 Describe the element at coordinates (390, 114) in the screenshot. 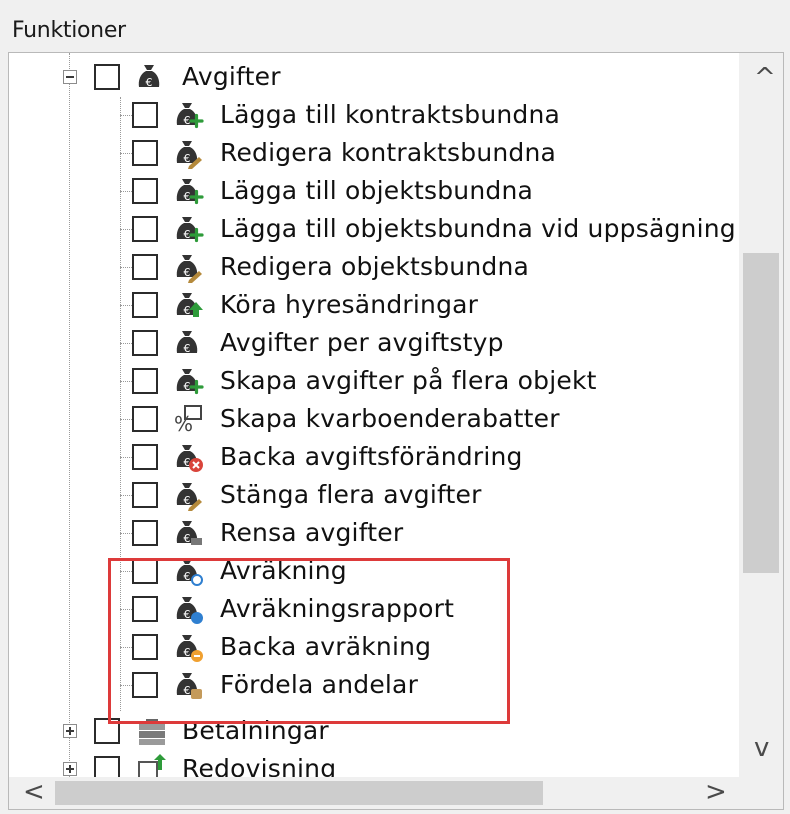

I see `tree-node-child-label: Lägga till kontraktsbundna` at that location.